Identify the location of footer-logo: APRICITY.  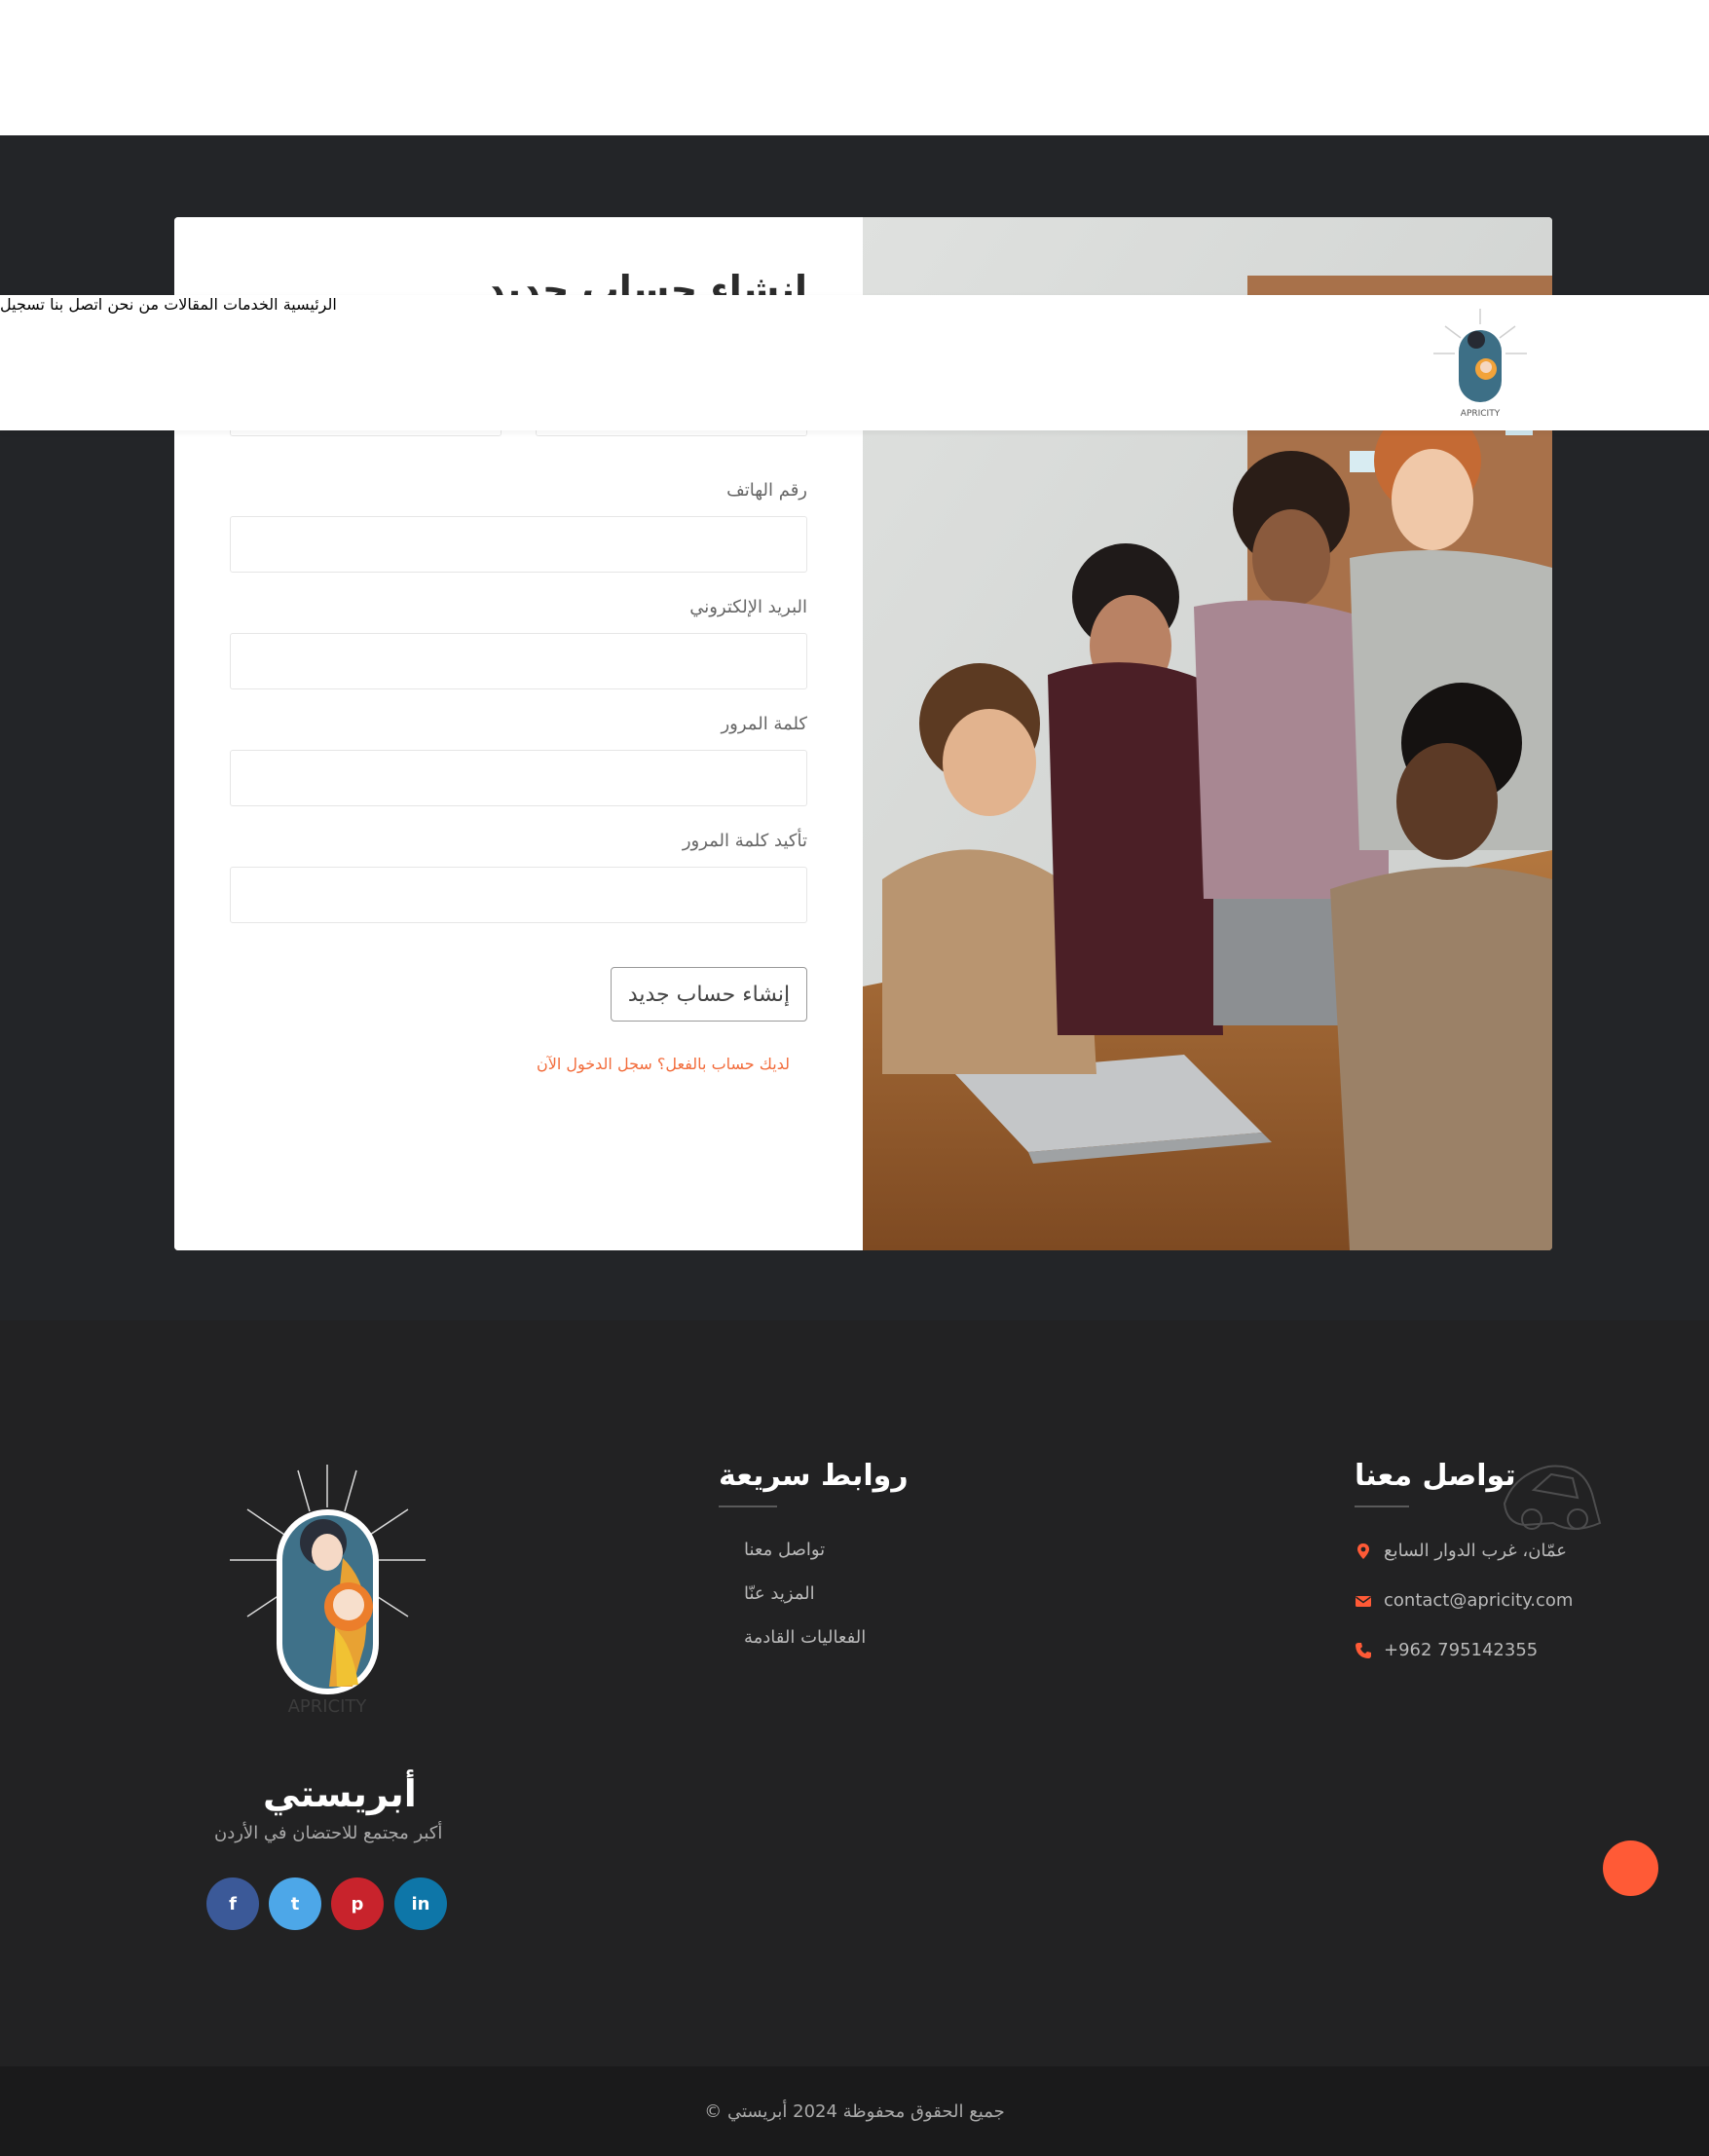
(328, 1591).